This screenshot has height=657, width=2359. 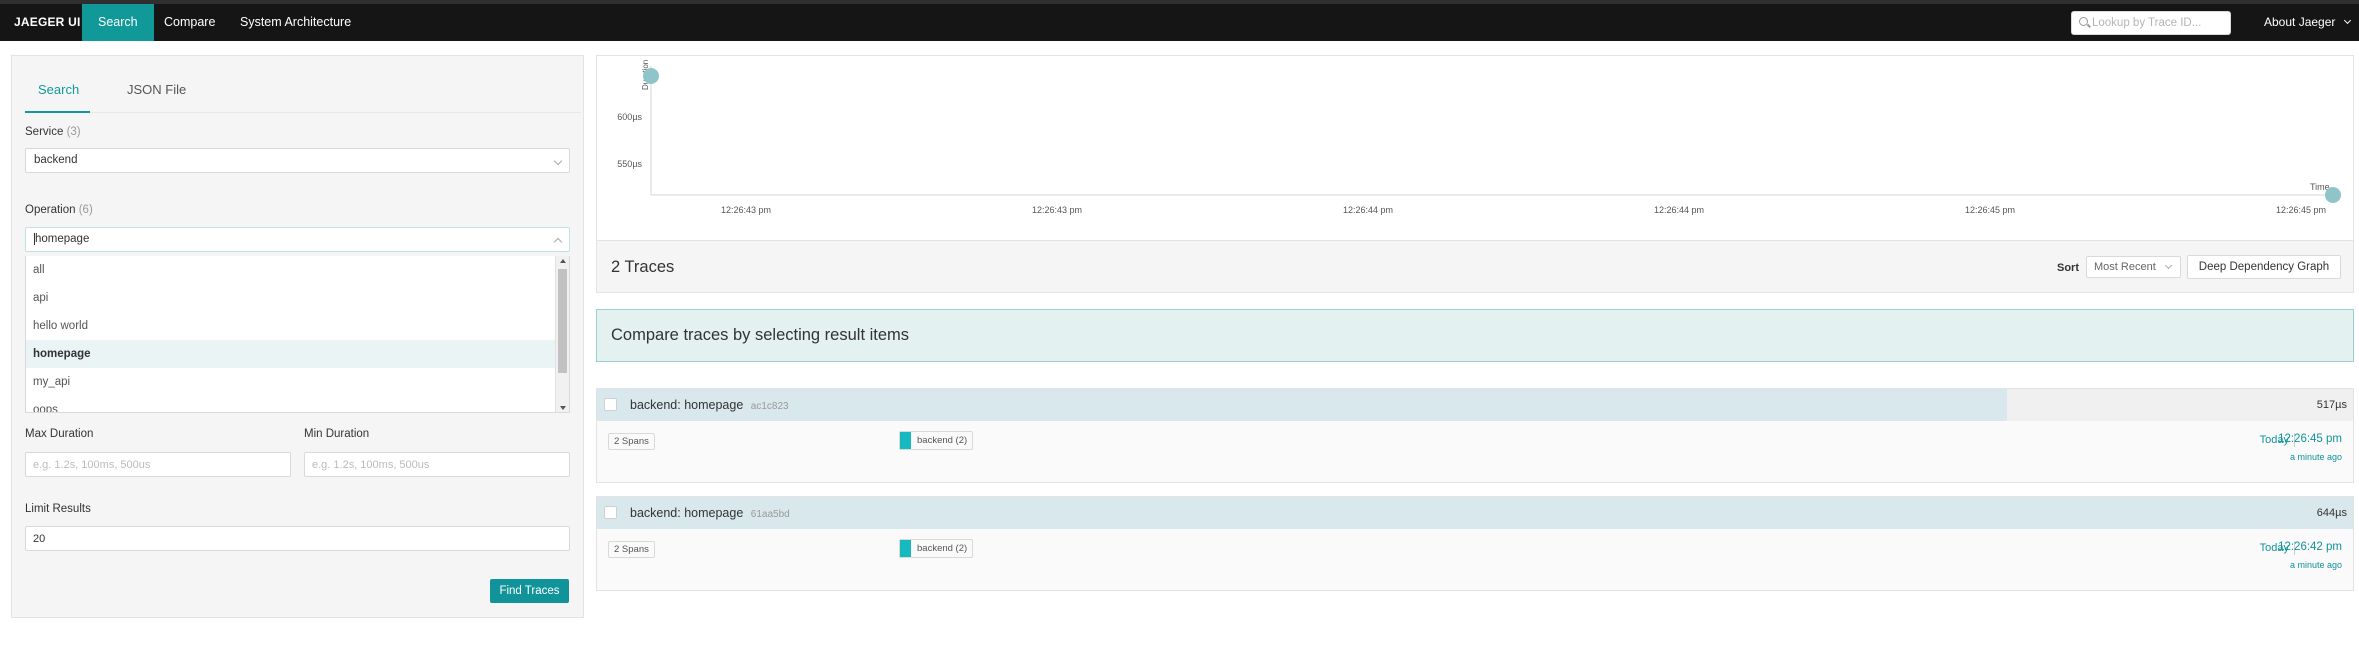 I want to click on min-duration-label: Min Duration, so click(x=337, y=434).